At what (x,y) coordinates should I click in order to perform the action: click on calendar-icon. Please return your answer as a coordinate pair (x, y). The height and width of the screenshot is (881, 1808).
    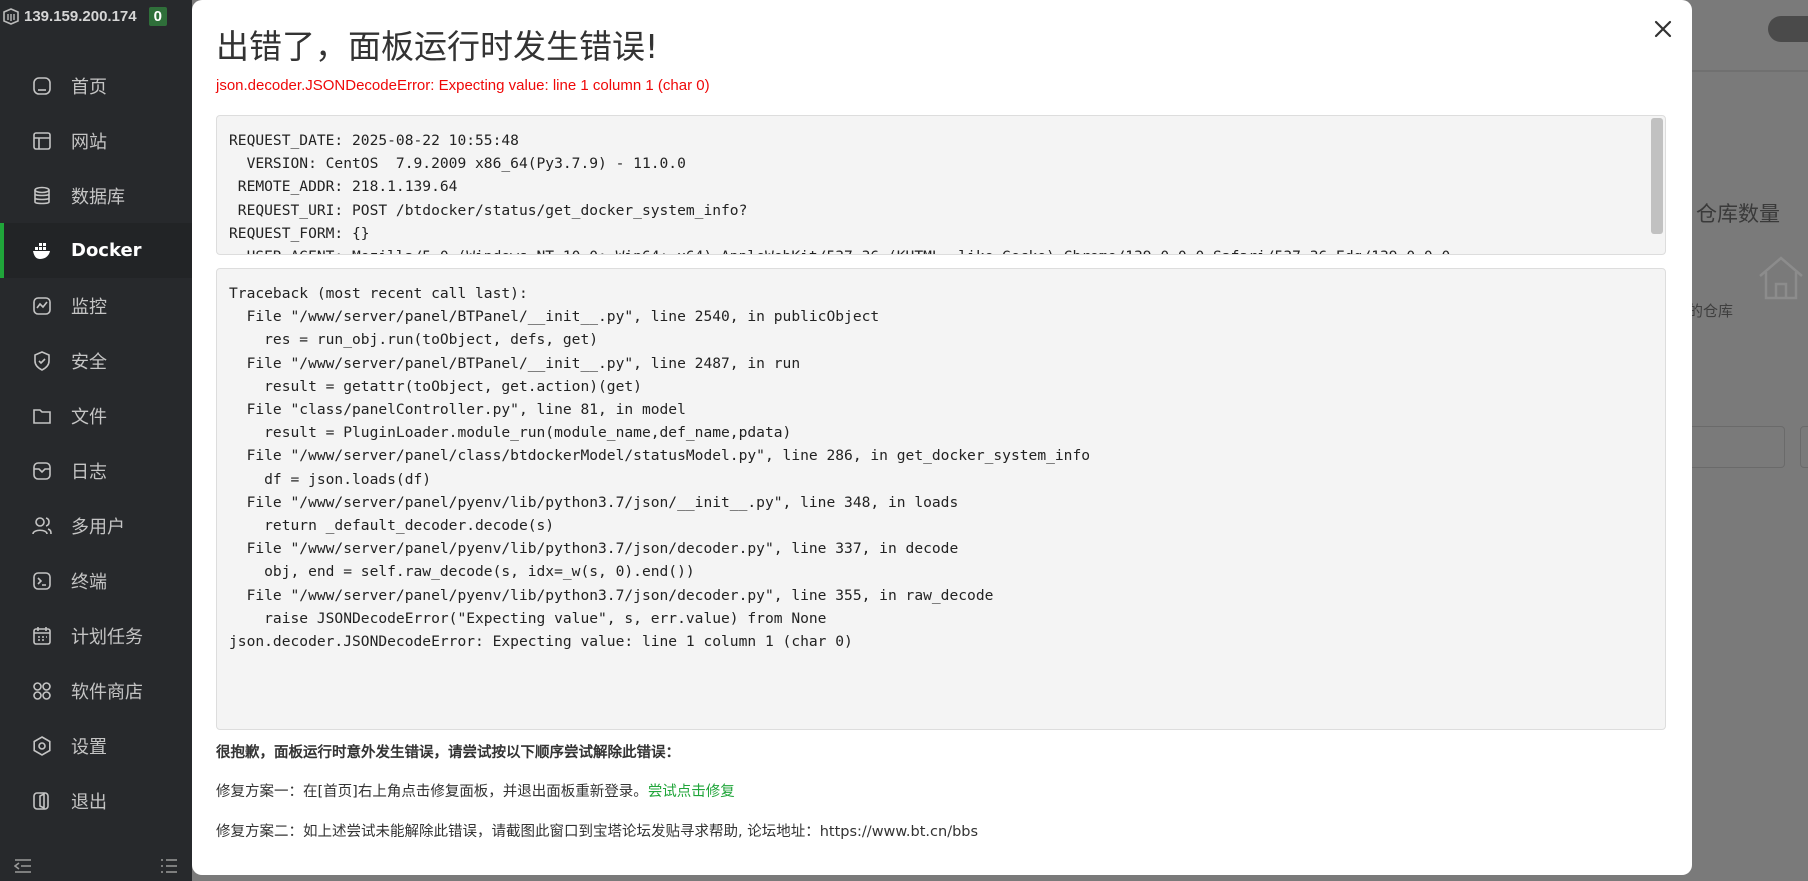
    Looking at the image, I should click on (42, 636).